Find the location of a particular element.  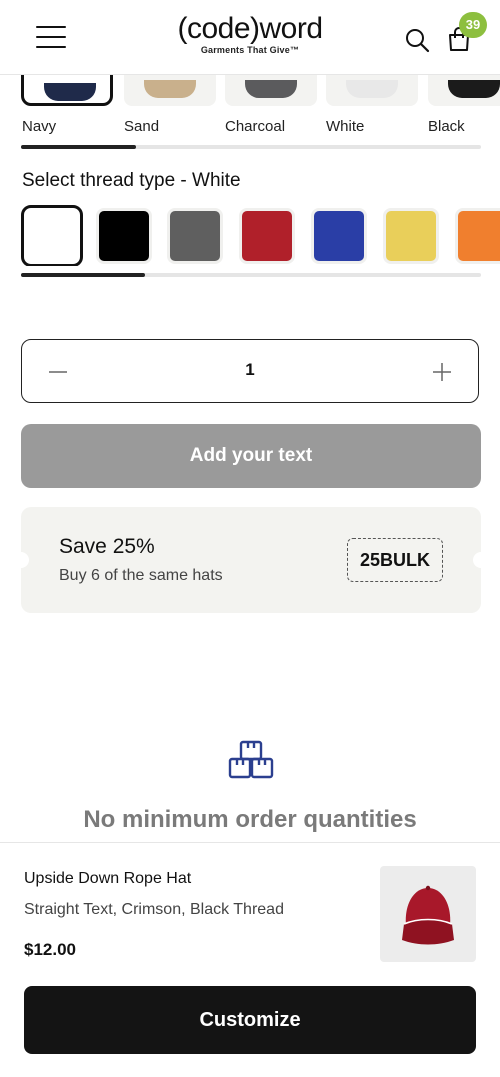

coupon-title: Save 25% is located at coordinates (107, 546).